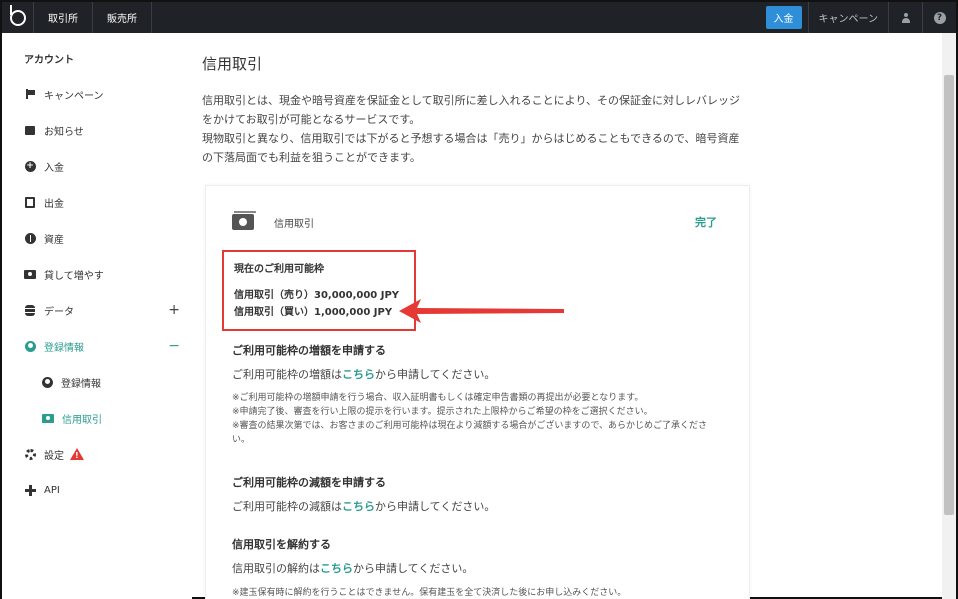 Image resolution: width=958 pixels, height=599 pixels. I want to click on red-arrow-annotation, so click(481, 311).